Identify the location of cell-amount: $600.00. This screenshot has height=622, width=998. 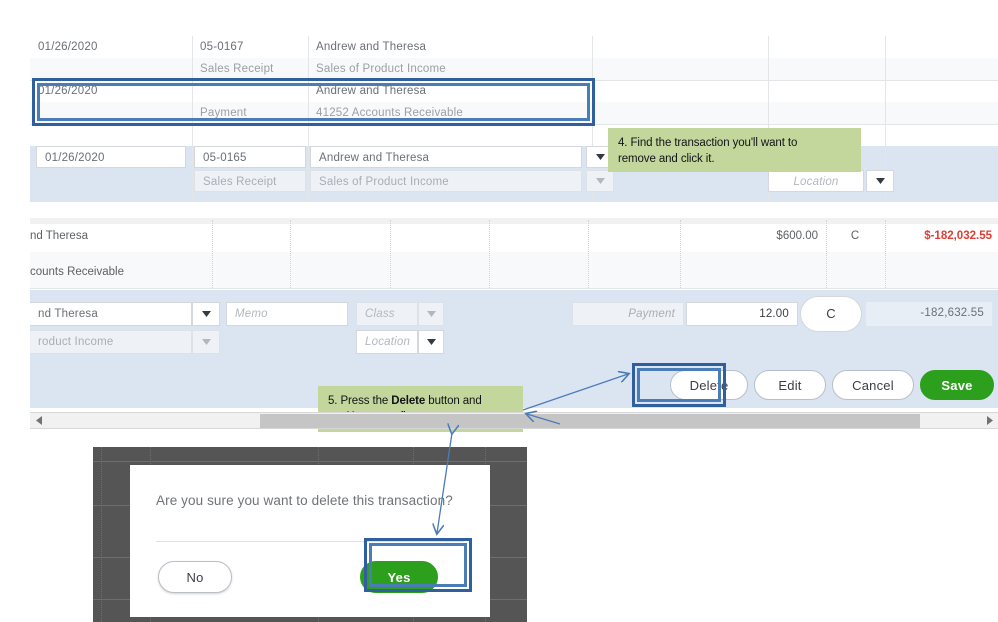
(797, 236).